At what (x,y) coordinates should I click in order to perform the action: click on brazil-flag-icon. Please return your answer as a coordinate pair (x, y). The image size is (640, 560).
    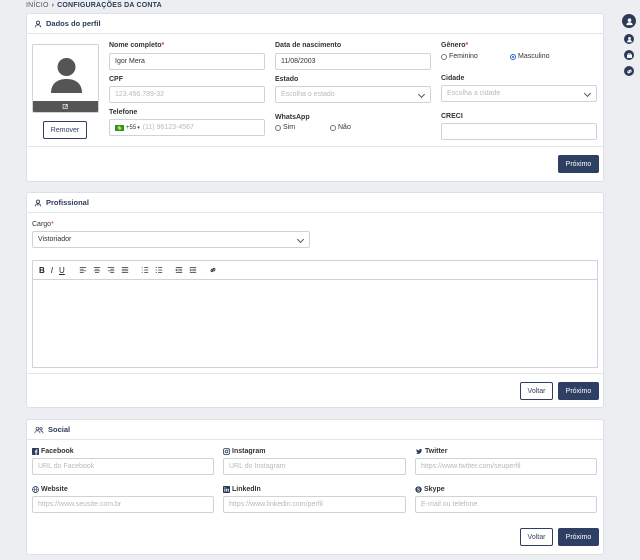
    Looking at the image, I should click on (119, 127).